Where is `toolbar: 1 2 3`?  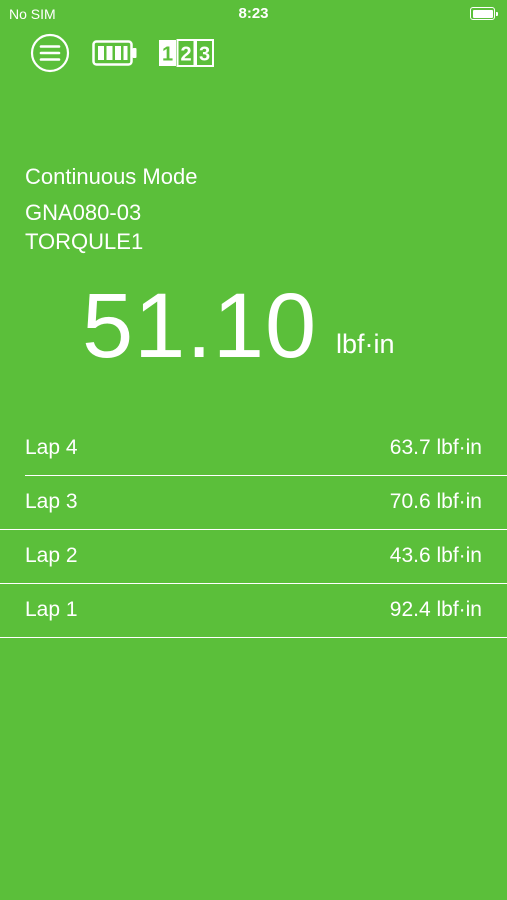 toolbar: 1 2 3 is located at coordinates (253, 53).